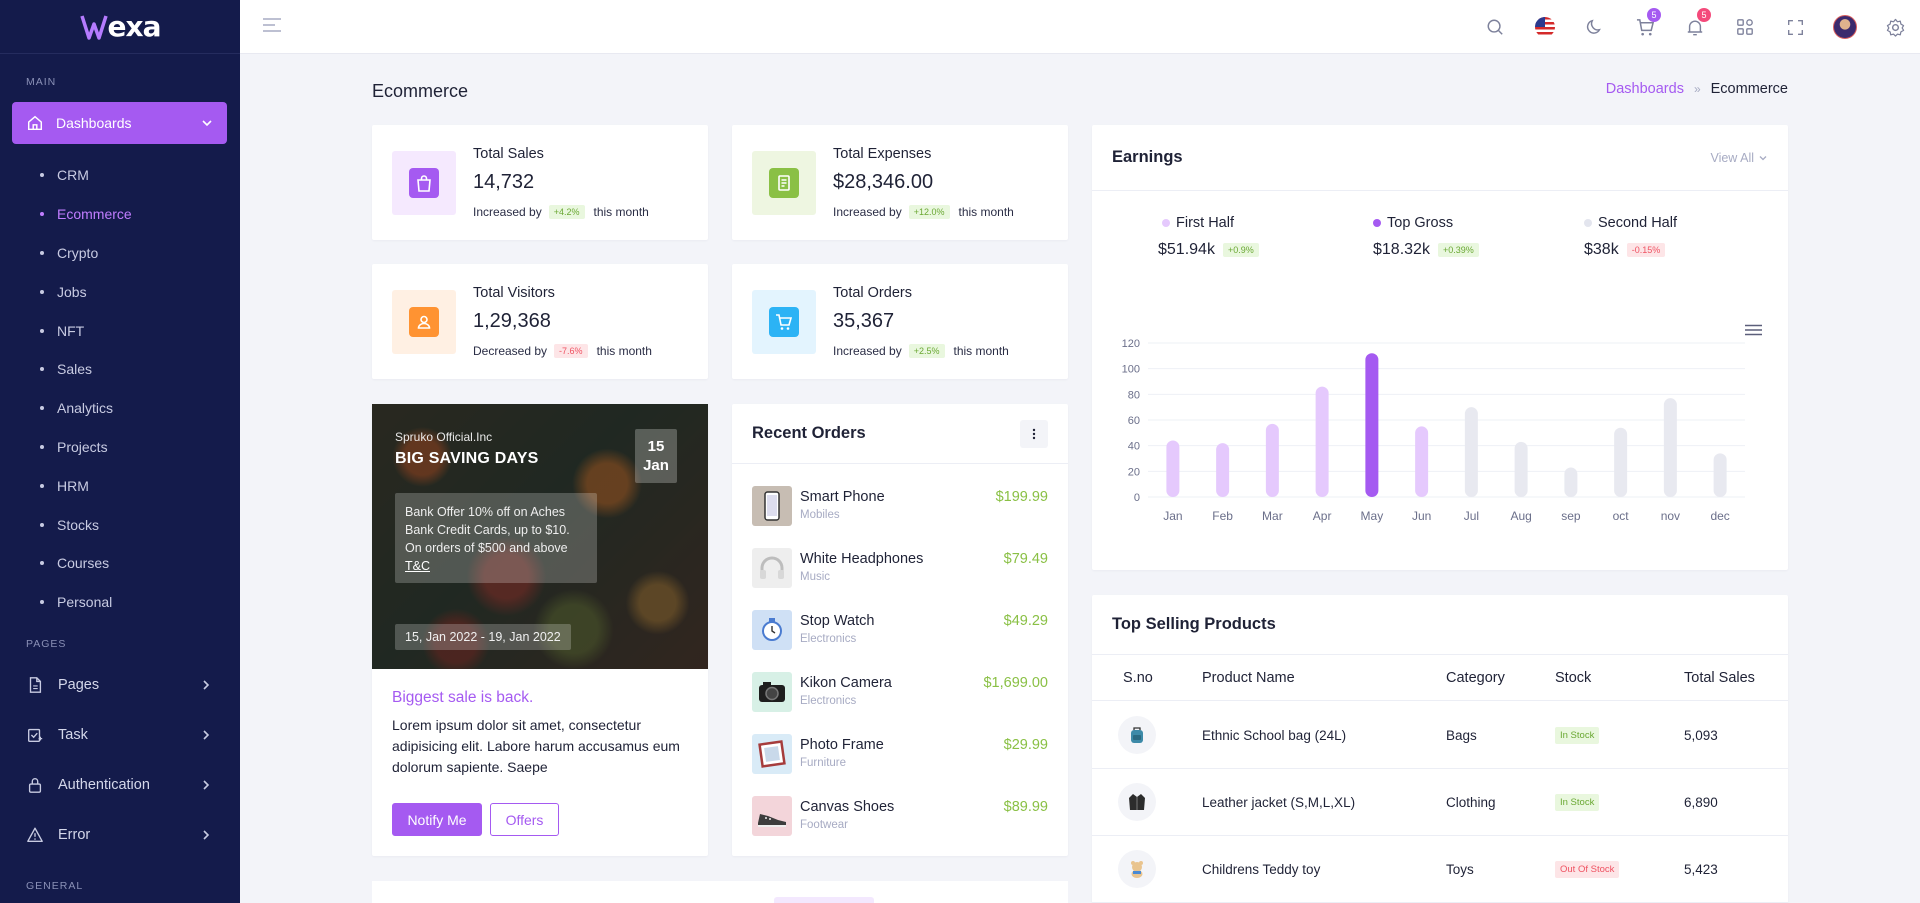  Describe the element at coordinates (1670, 447) in the screenshot. I see `bar-nov` at that location.